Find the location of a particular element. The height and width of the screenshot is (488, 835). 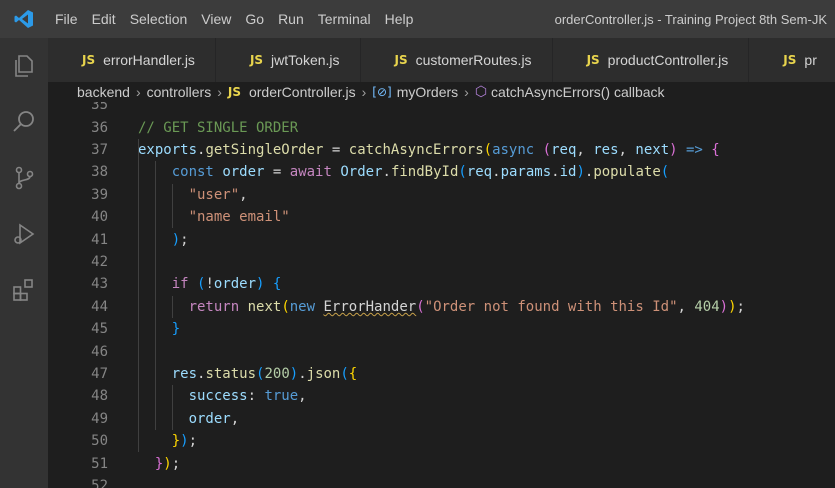

line-number: 38 is located at coordinates (99, 172).